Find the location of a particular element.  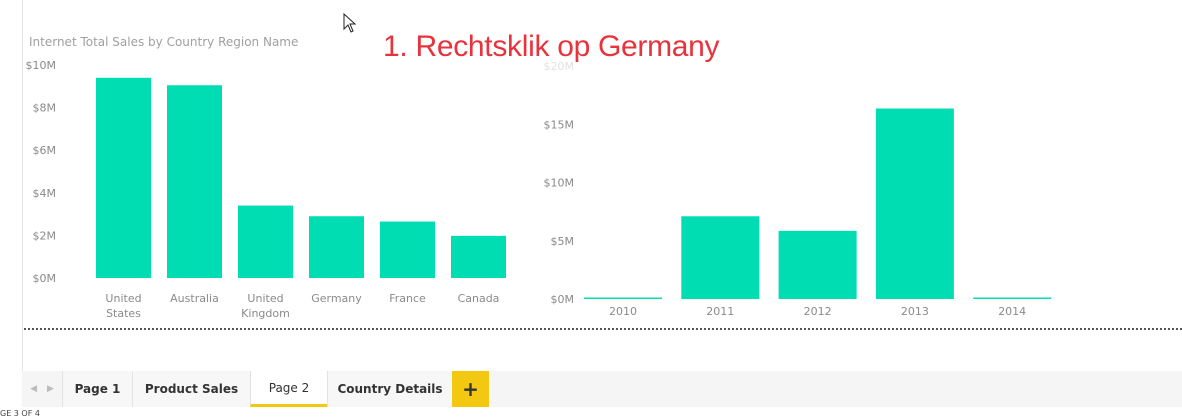

y-tick-label: $5M is located at coordinates (563, 241).